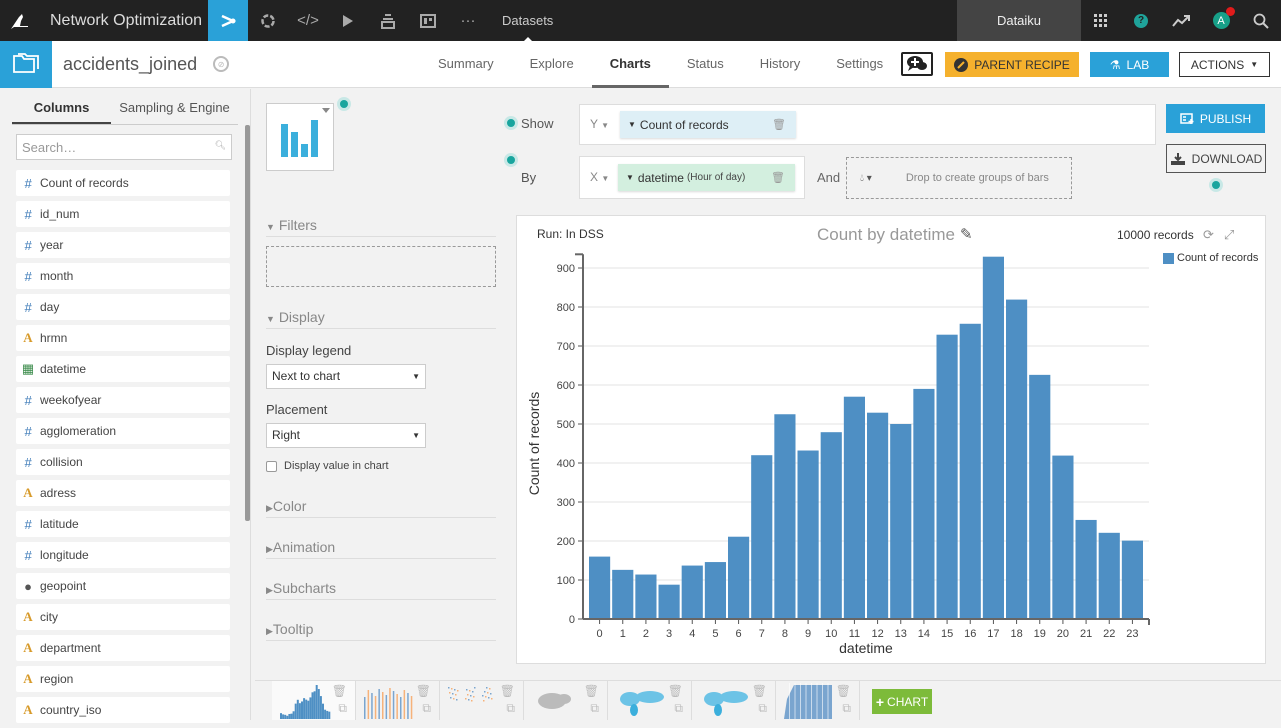 Image resolution: width=1281 pixels, height=728 pixels. I want to click on tab-explore: Explore, so click(552, 64).